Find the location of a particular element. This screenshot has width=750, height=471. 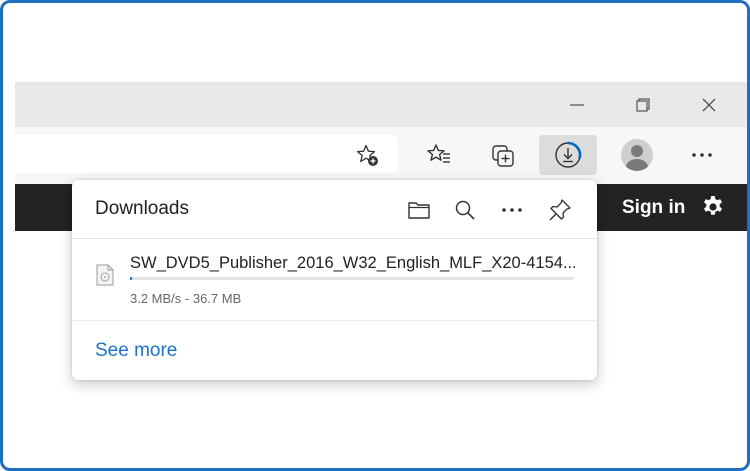

browser-toolbar is located at coordinates (381, 155).